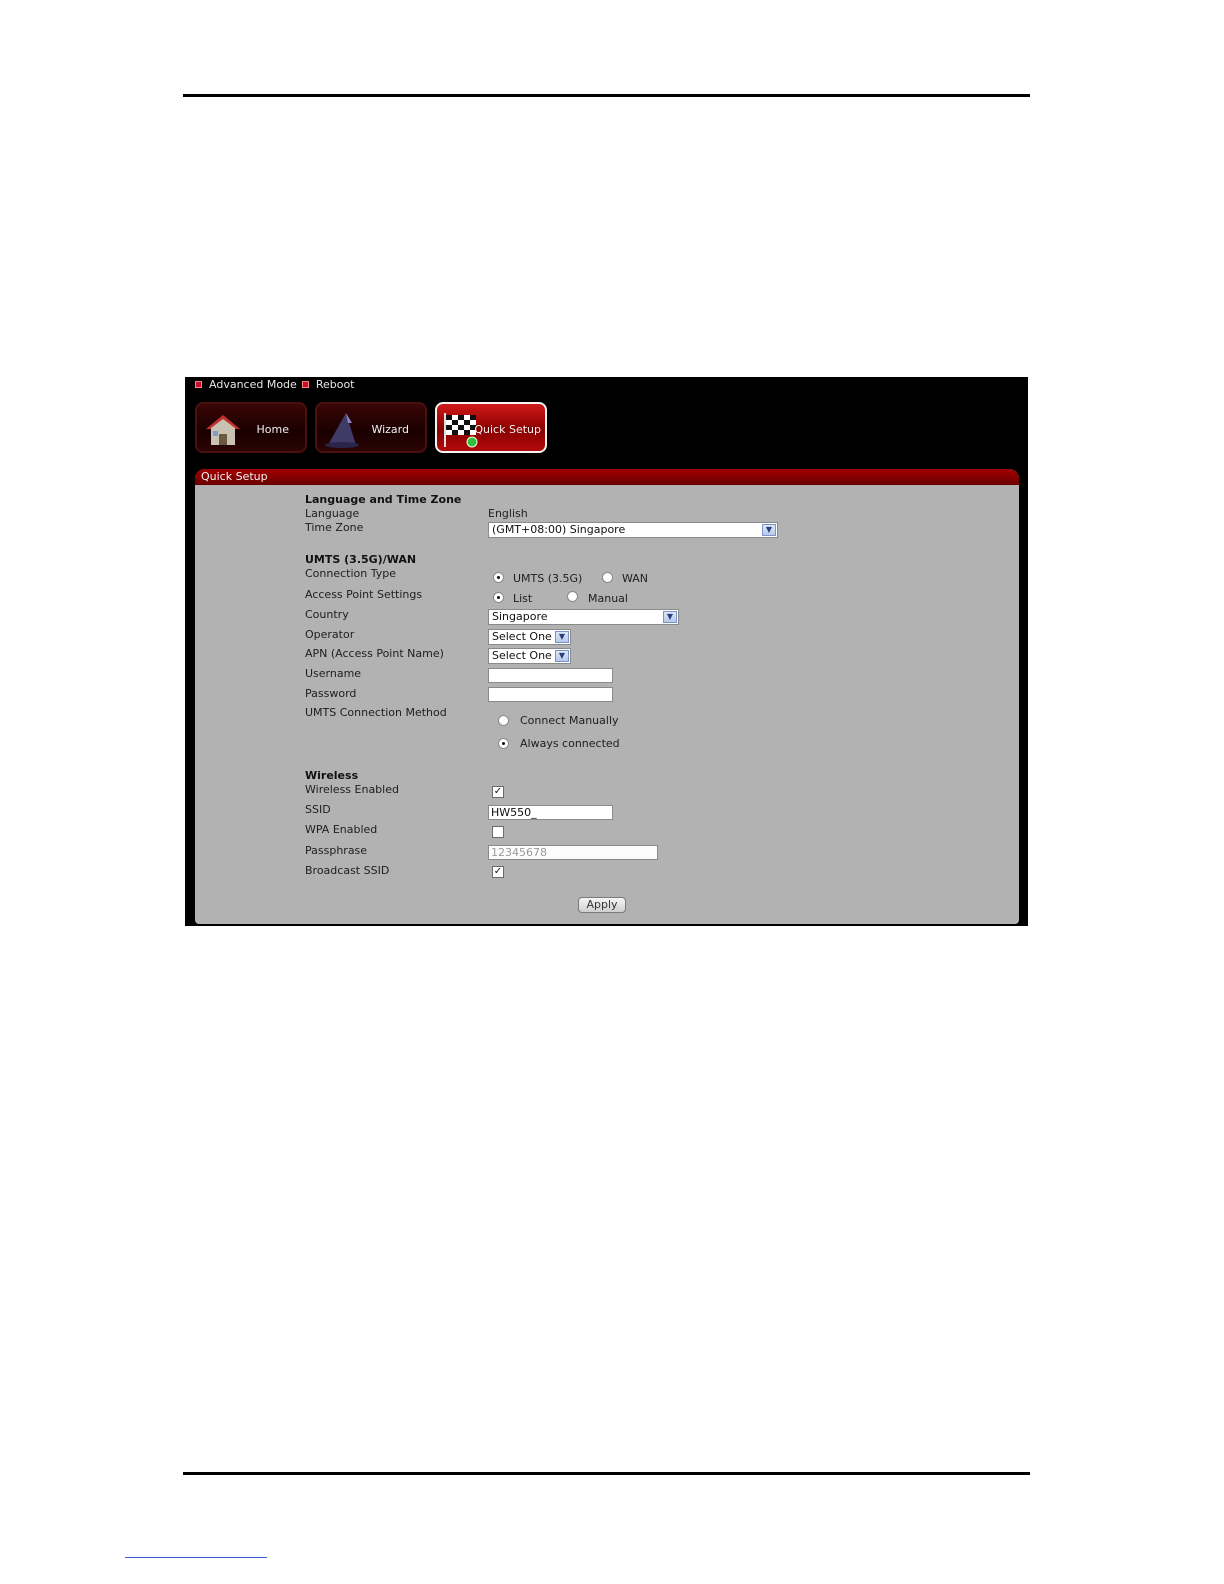 The height and width of the screenshot is (1584, 1224). What do you see at coordinates (498, 577) in the screenshot?
I see `connection-umts-radio` at bounding box center [498, 577].